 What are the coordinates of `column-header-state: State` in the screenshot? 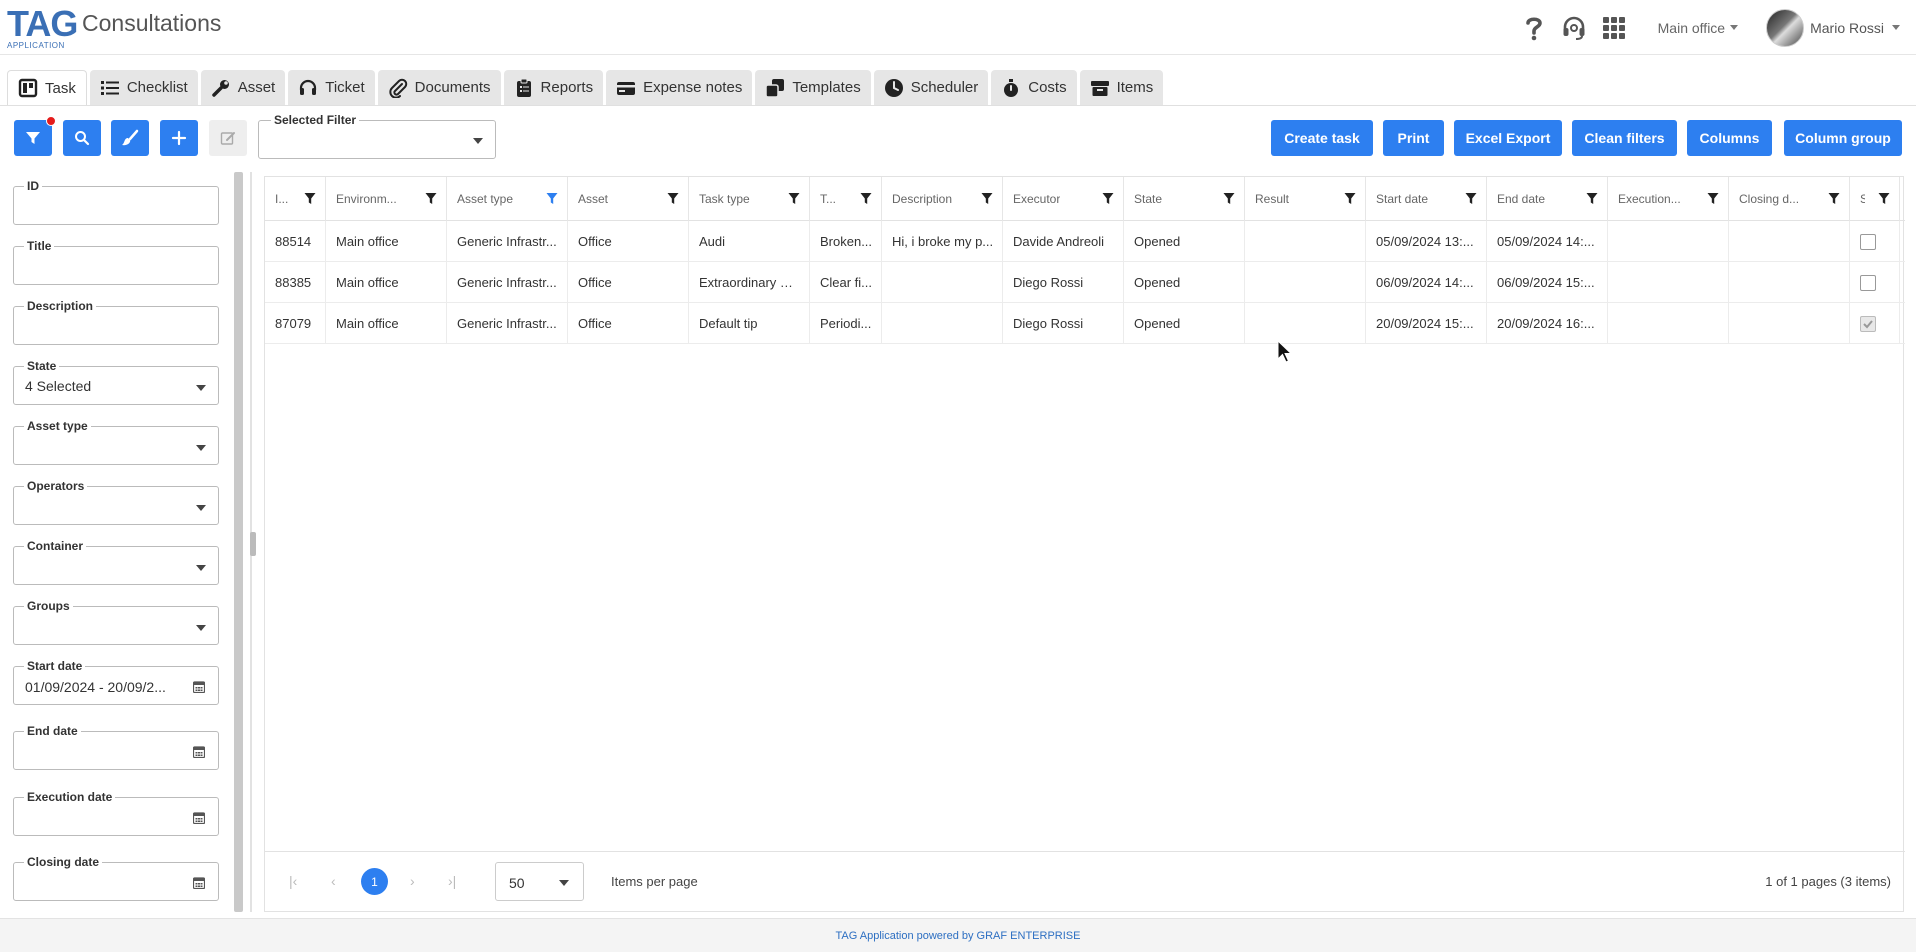 It's located at (1184, 199).